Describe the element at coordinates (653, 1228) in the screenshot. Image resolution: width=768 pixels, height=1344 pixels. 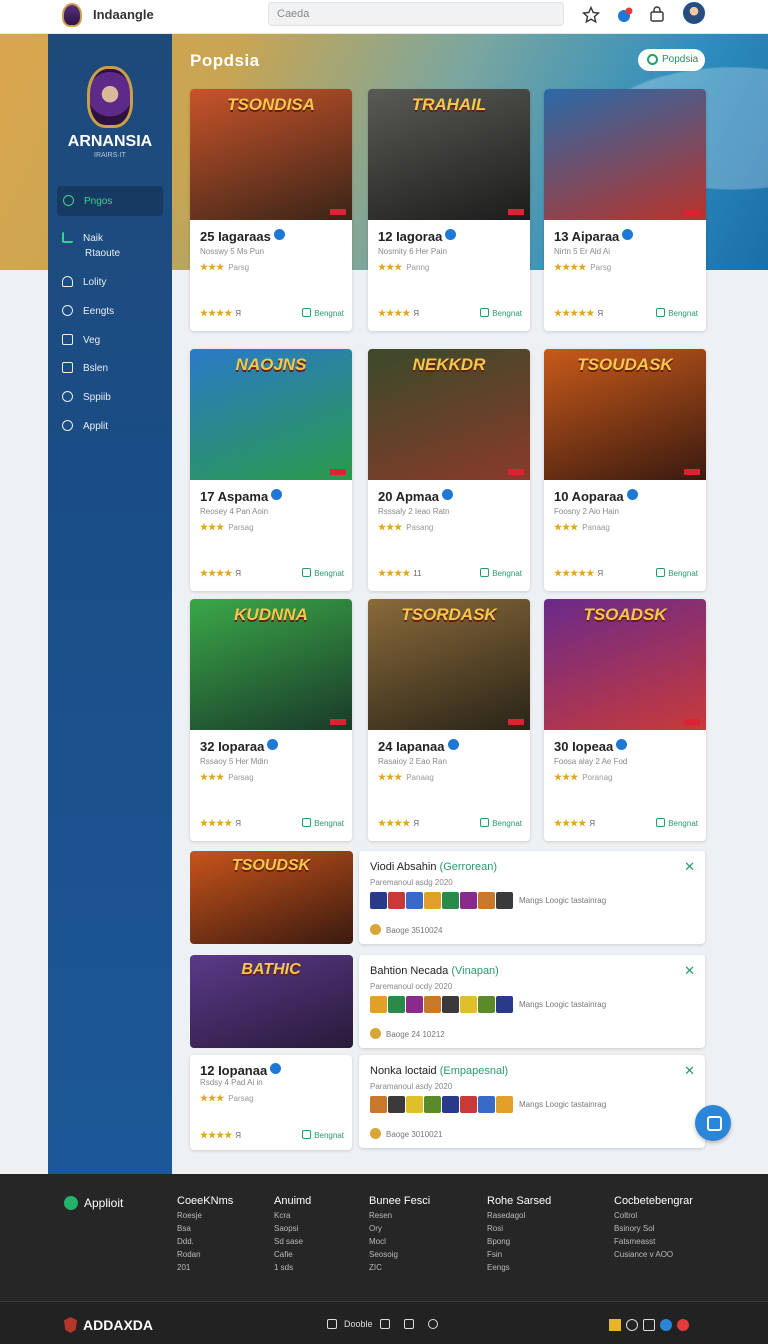
I see `footer-link: Bsinory Sol` at that location.